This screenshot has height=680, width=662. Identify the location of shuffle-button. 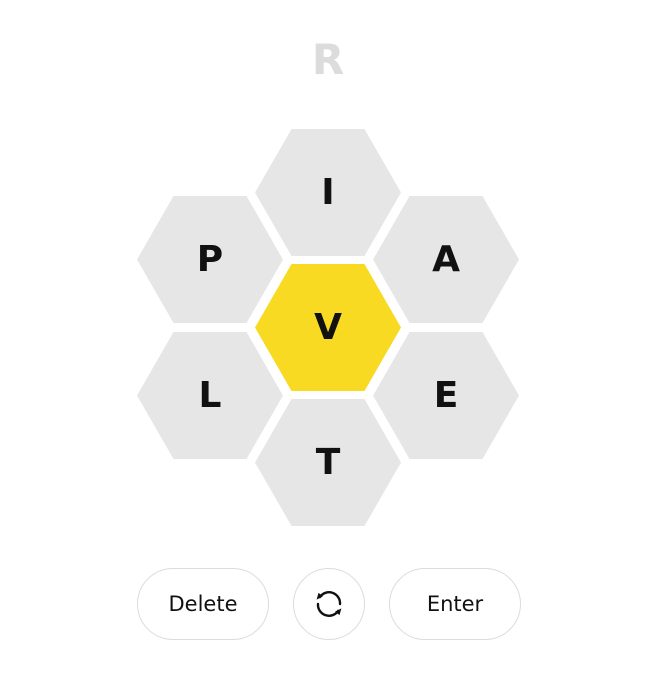
(329, 604).